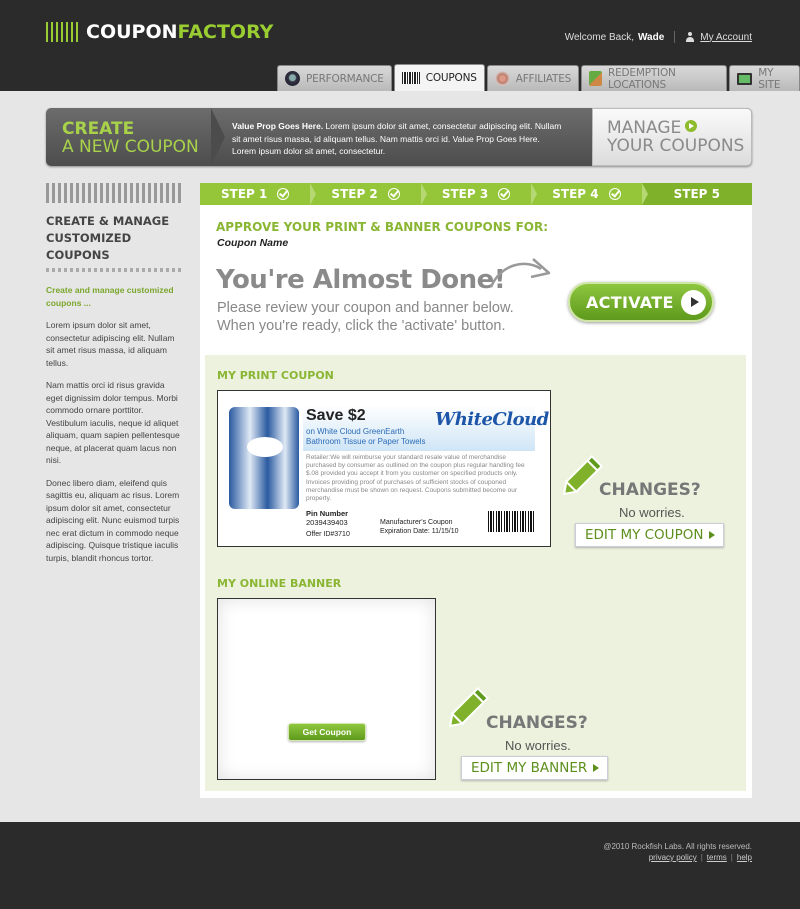  I want to click on almost-done-heading: You're Almost Done!, so click(361, 280).